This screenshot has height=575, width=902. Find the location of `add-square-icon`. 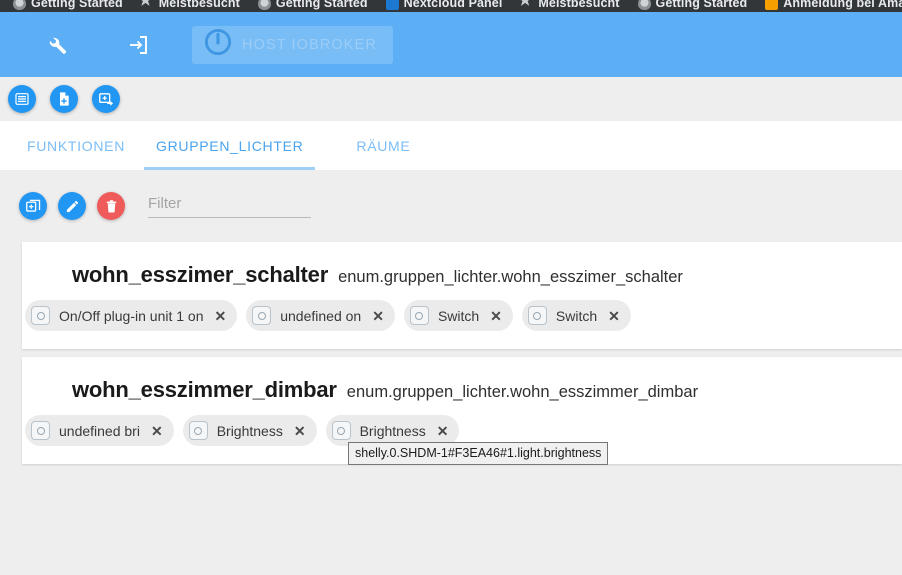

add-square-icon is located at coordinates (33, 206).